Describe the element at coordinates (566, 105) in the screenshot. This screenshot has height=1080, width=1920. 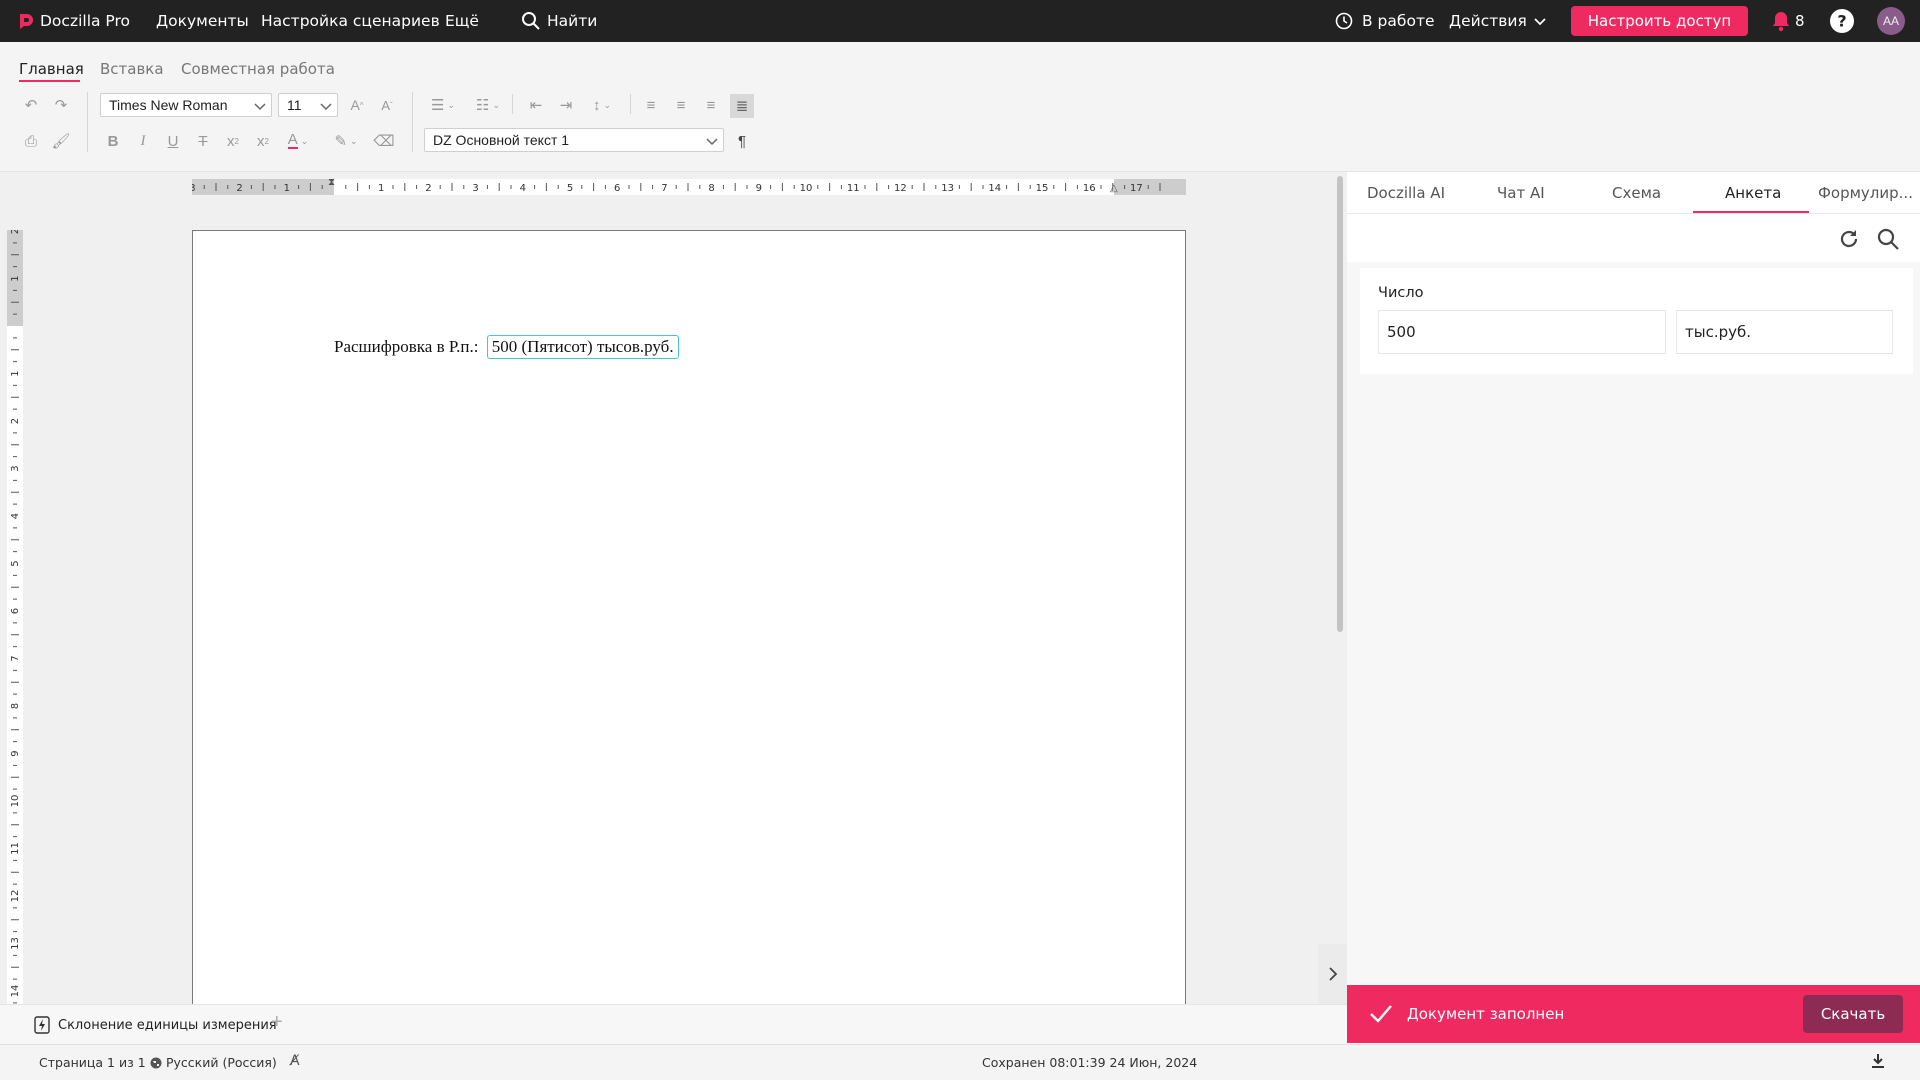
I see `indent-icon: ⇥` at that location.